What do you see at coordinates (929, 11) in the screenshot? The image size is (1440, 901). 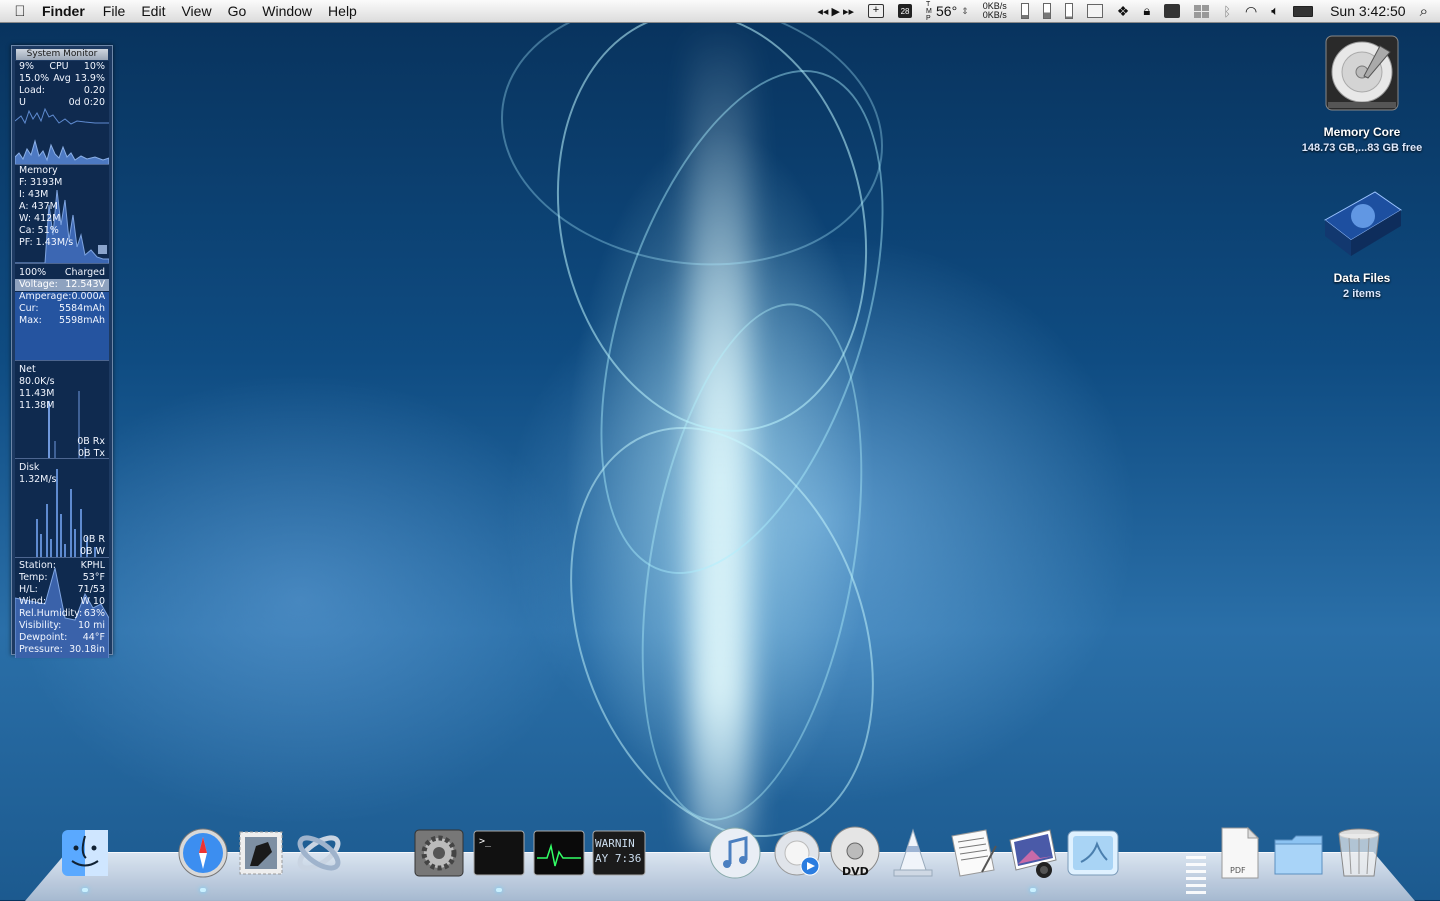 I see `weather-tmp-labels: TMP` at bounding box center [929, 11].